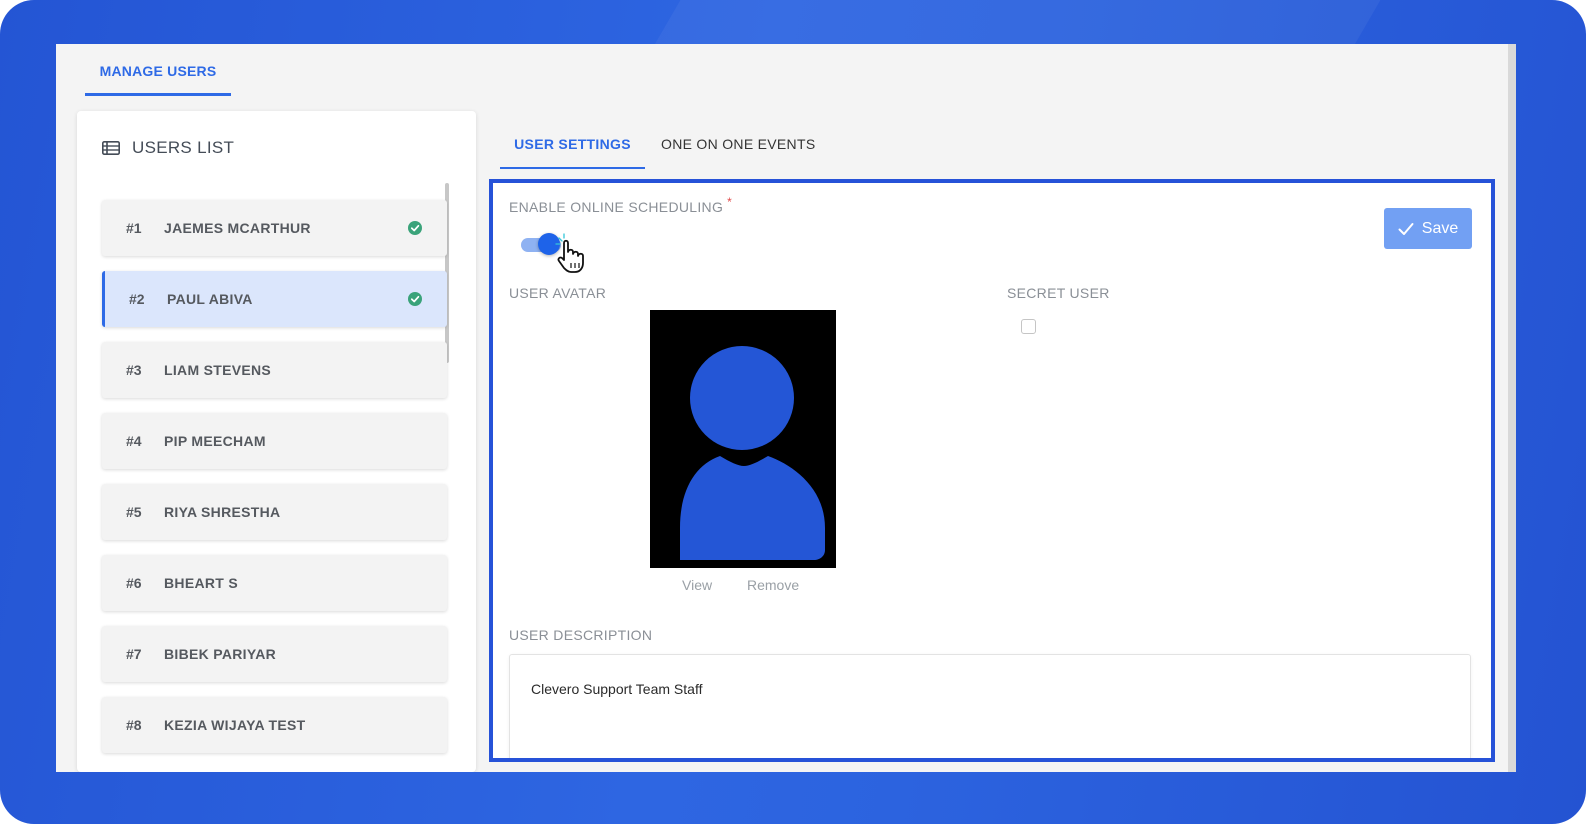 Image resolution: width=1586 pixels, height=824 pixels. I want to click on user-name: JAEMES MCARTHUR, so click(237, 228).